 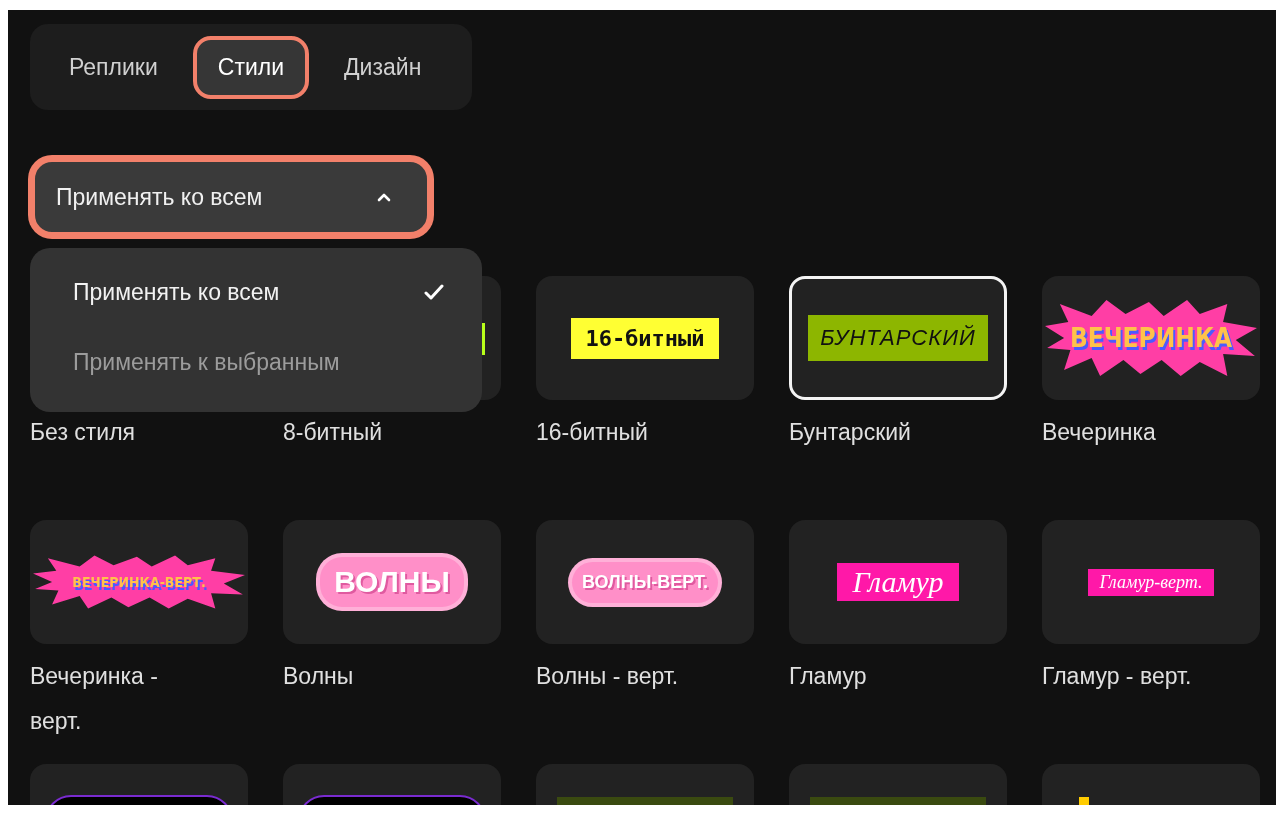 I want to click on tab: Дизайн, so click(x=383, y=67).